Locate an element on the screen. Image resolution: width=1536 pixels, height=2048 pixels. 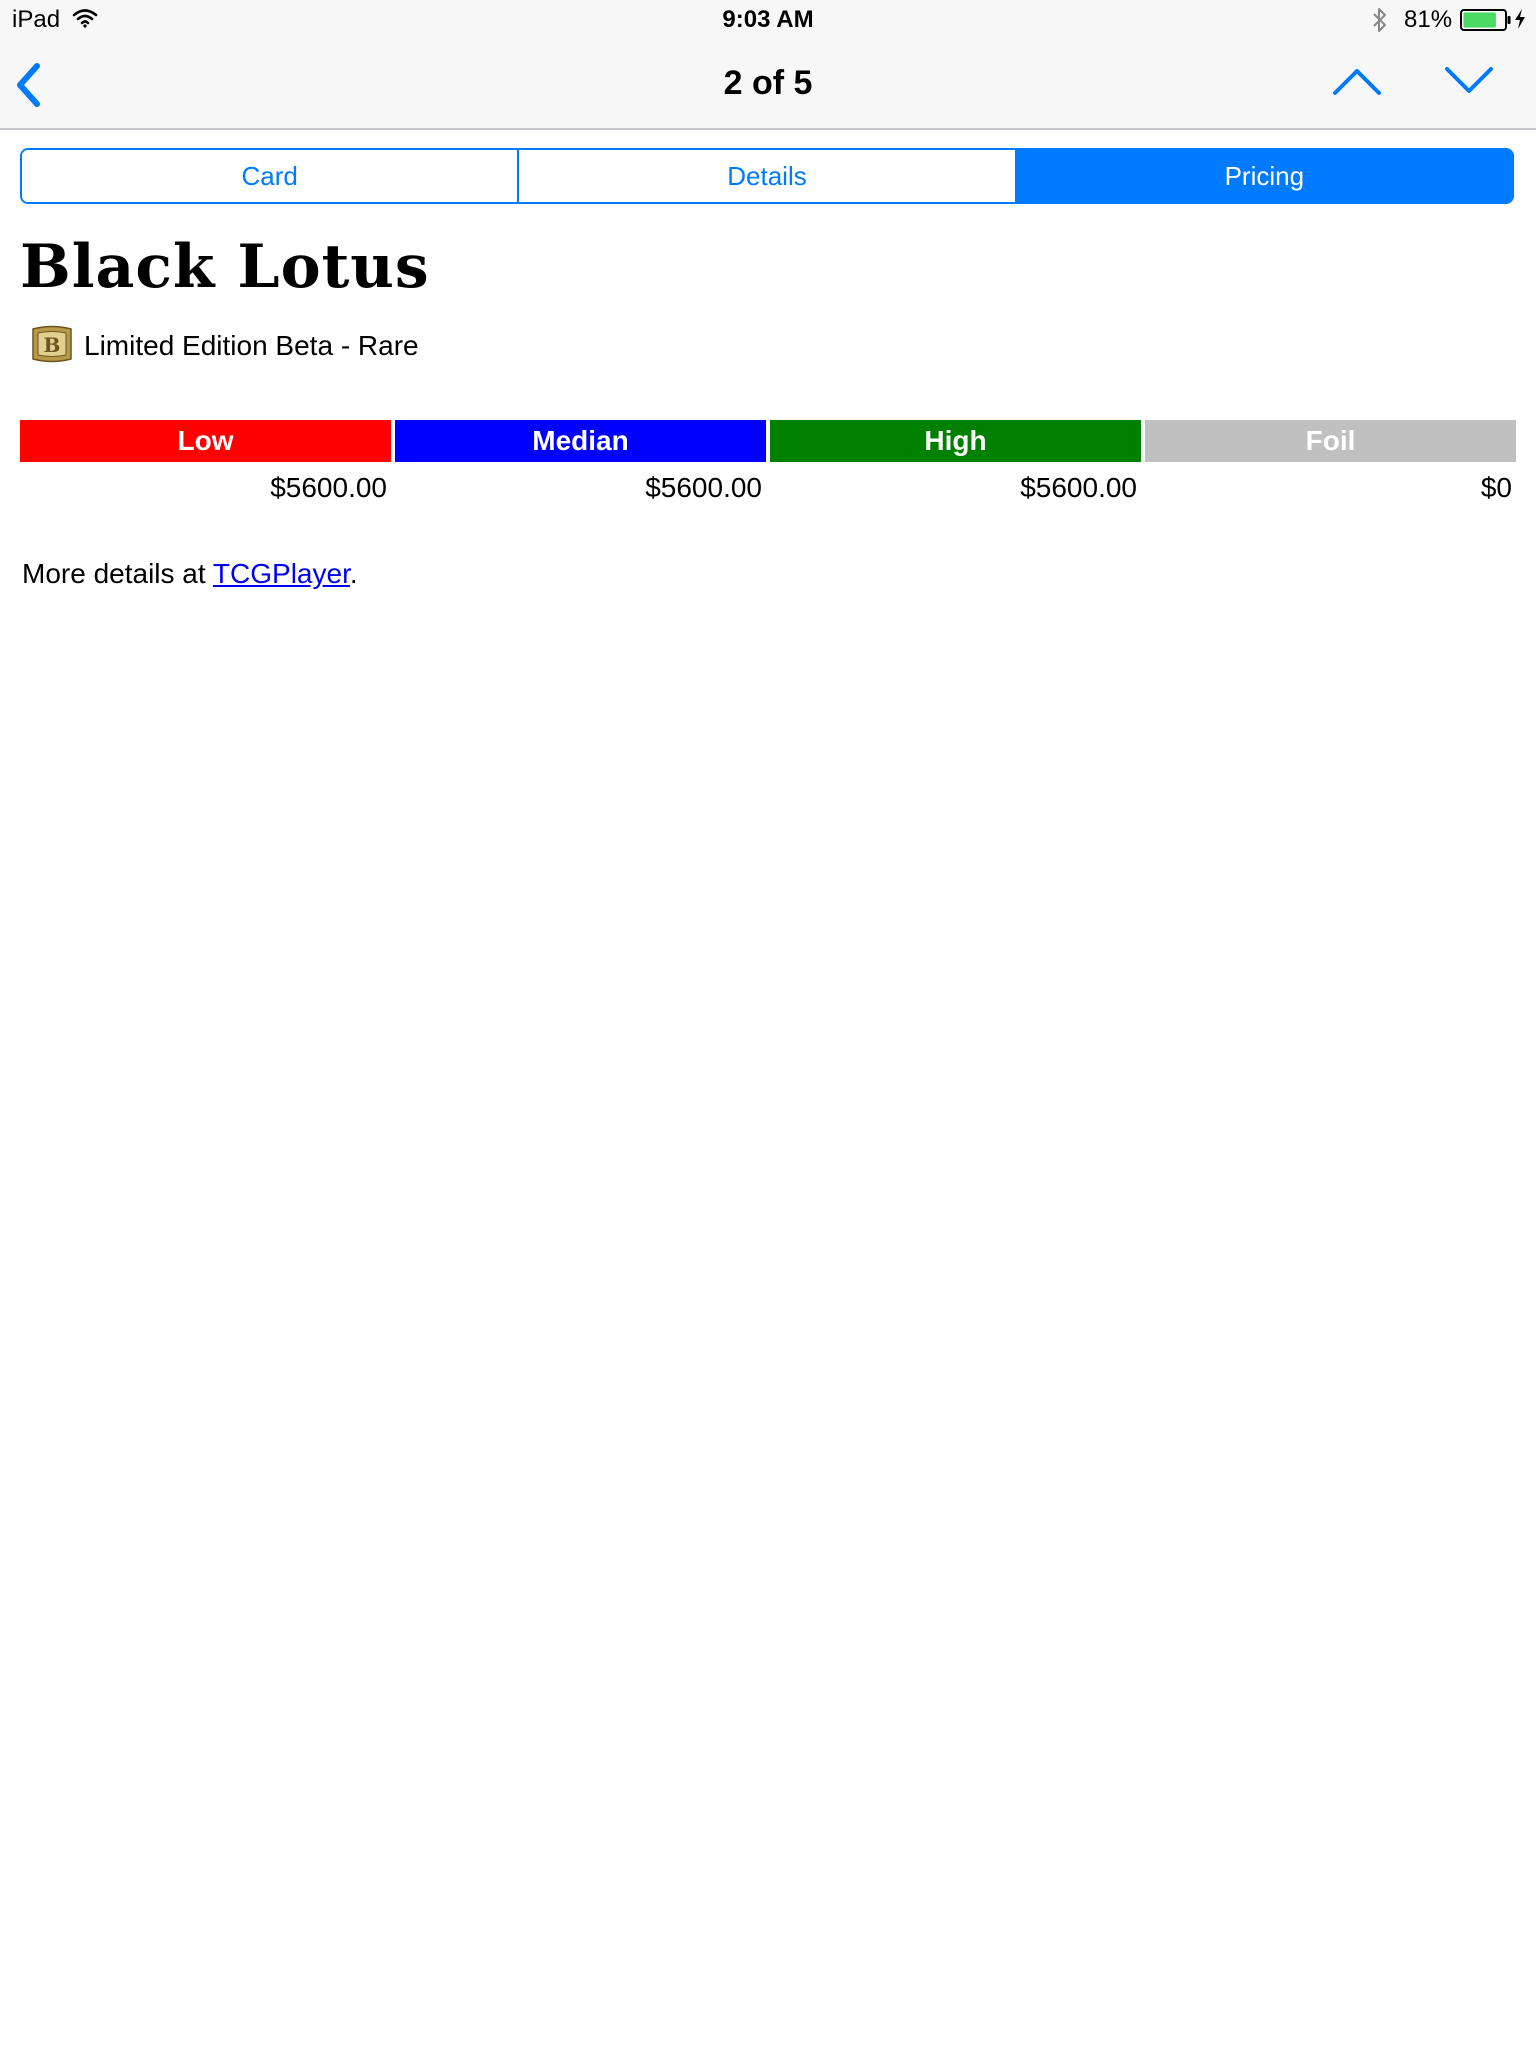
tab-details: Details is located at coordinates (766, 176).